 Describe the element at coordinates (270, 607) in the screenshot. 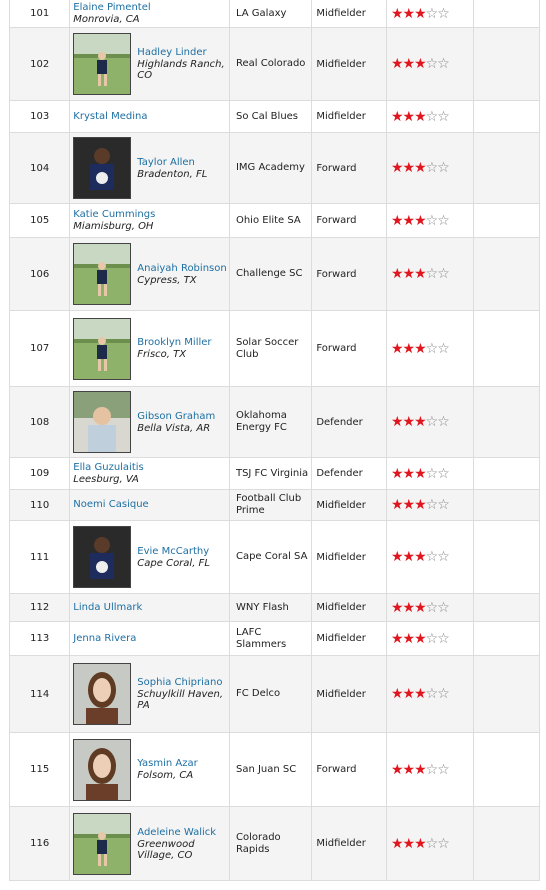

I see `club-cell: WNY Flash` at that location.